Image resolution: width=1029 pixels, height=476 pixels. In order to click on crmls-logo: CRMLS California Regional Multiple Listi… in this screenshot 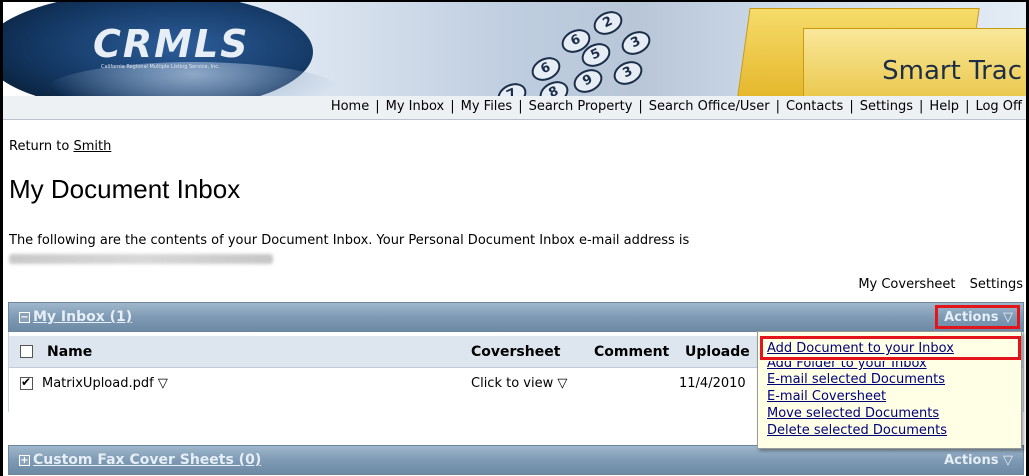, I will do `click(193, 47)`.